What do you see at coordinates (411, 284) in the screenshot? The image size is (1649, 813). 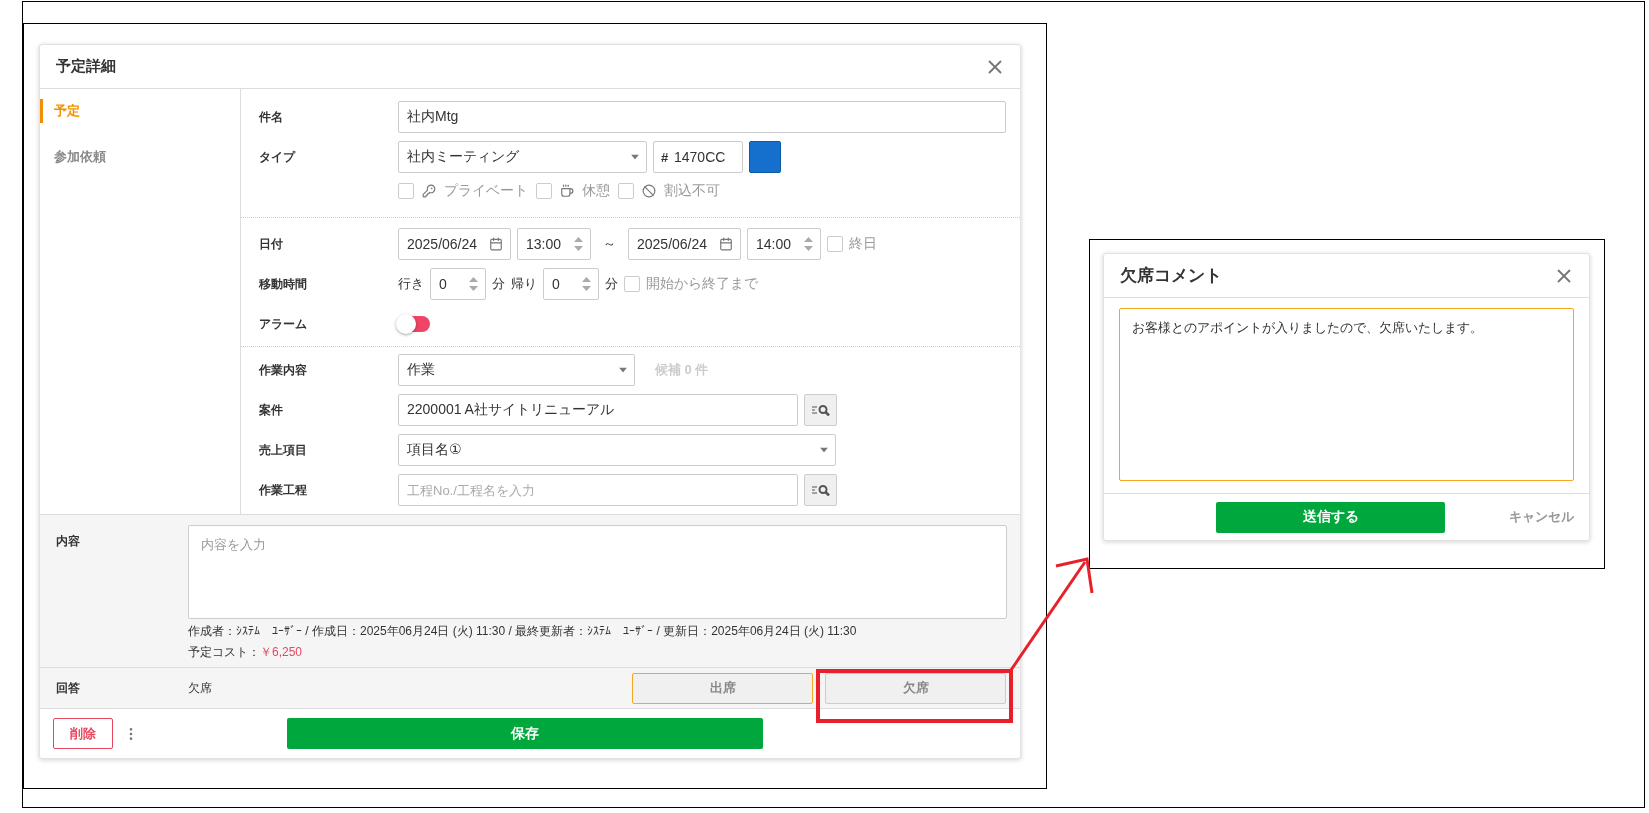 I see `go-label: 行き` at bounding box center [411, 284].